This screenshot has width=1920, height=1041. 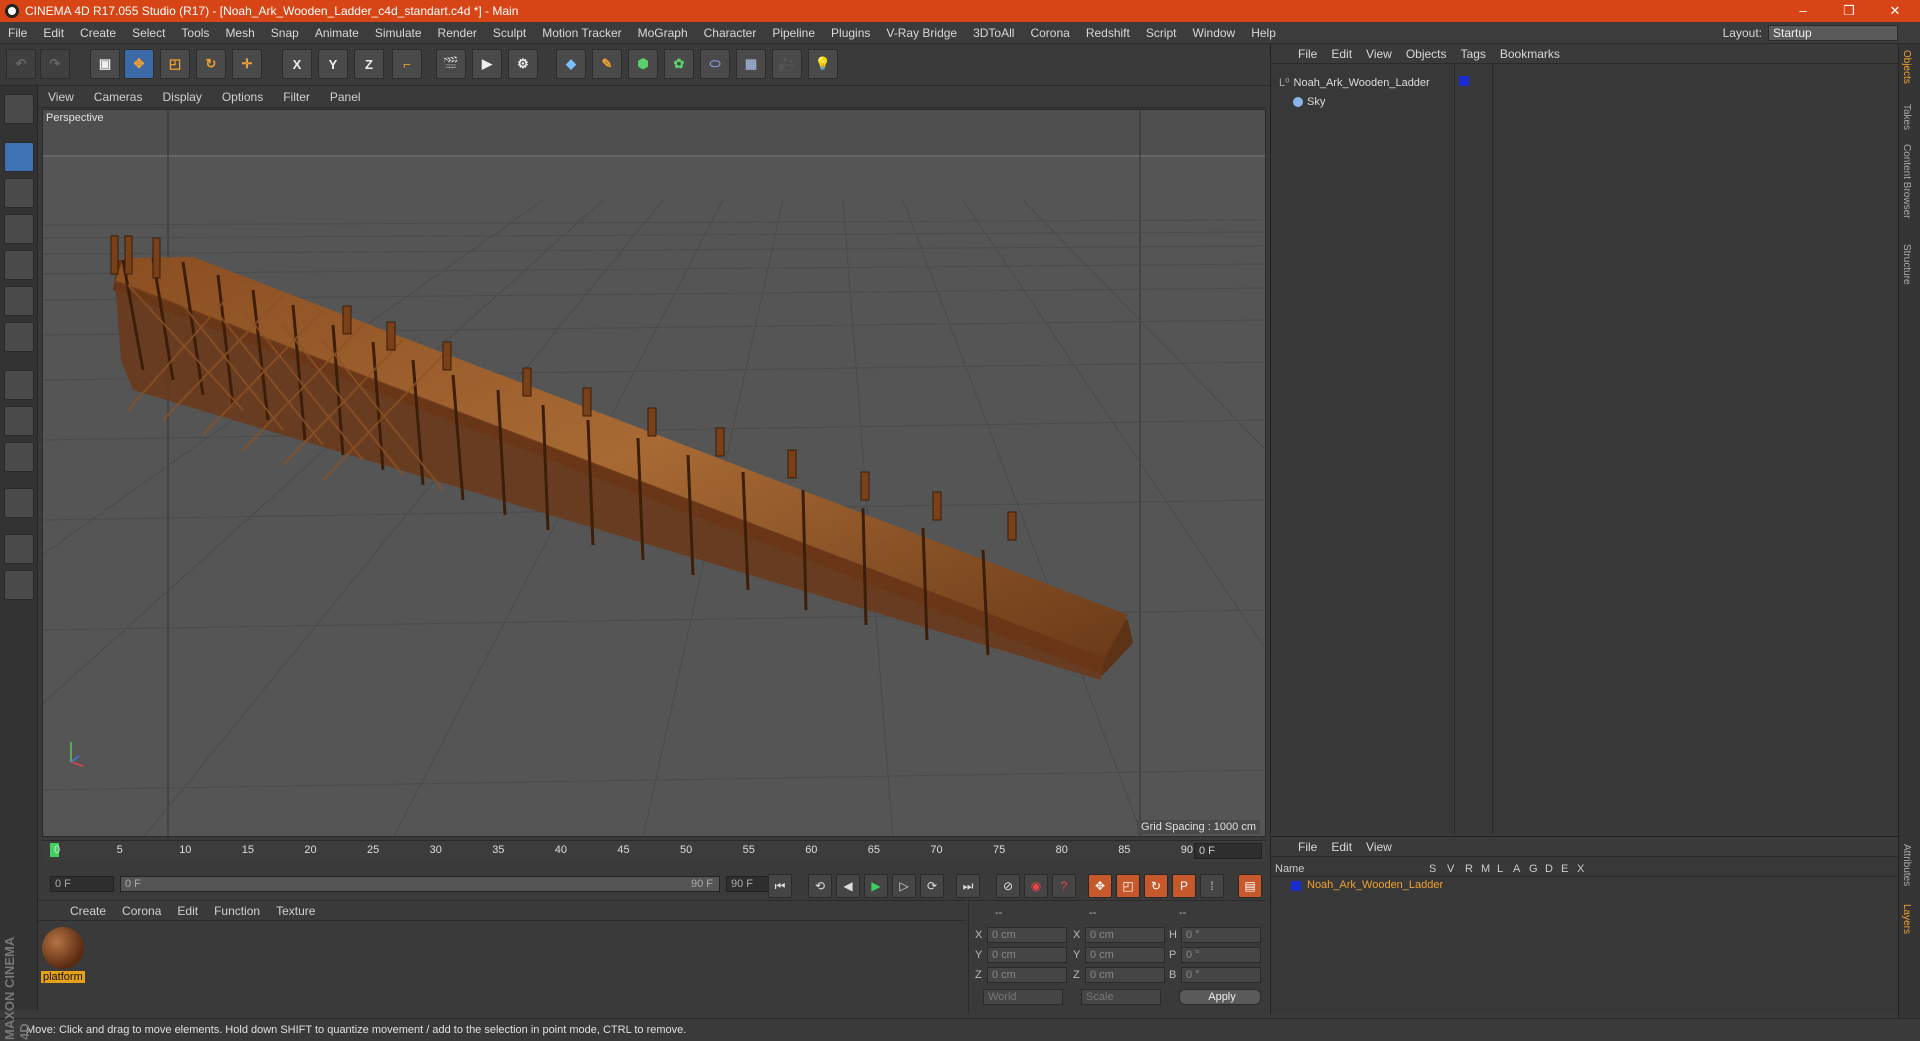 I want to click on key-position-icon: ✥, so click(x=1100, y=886).